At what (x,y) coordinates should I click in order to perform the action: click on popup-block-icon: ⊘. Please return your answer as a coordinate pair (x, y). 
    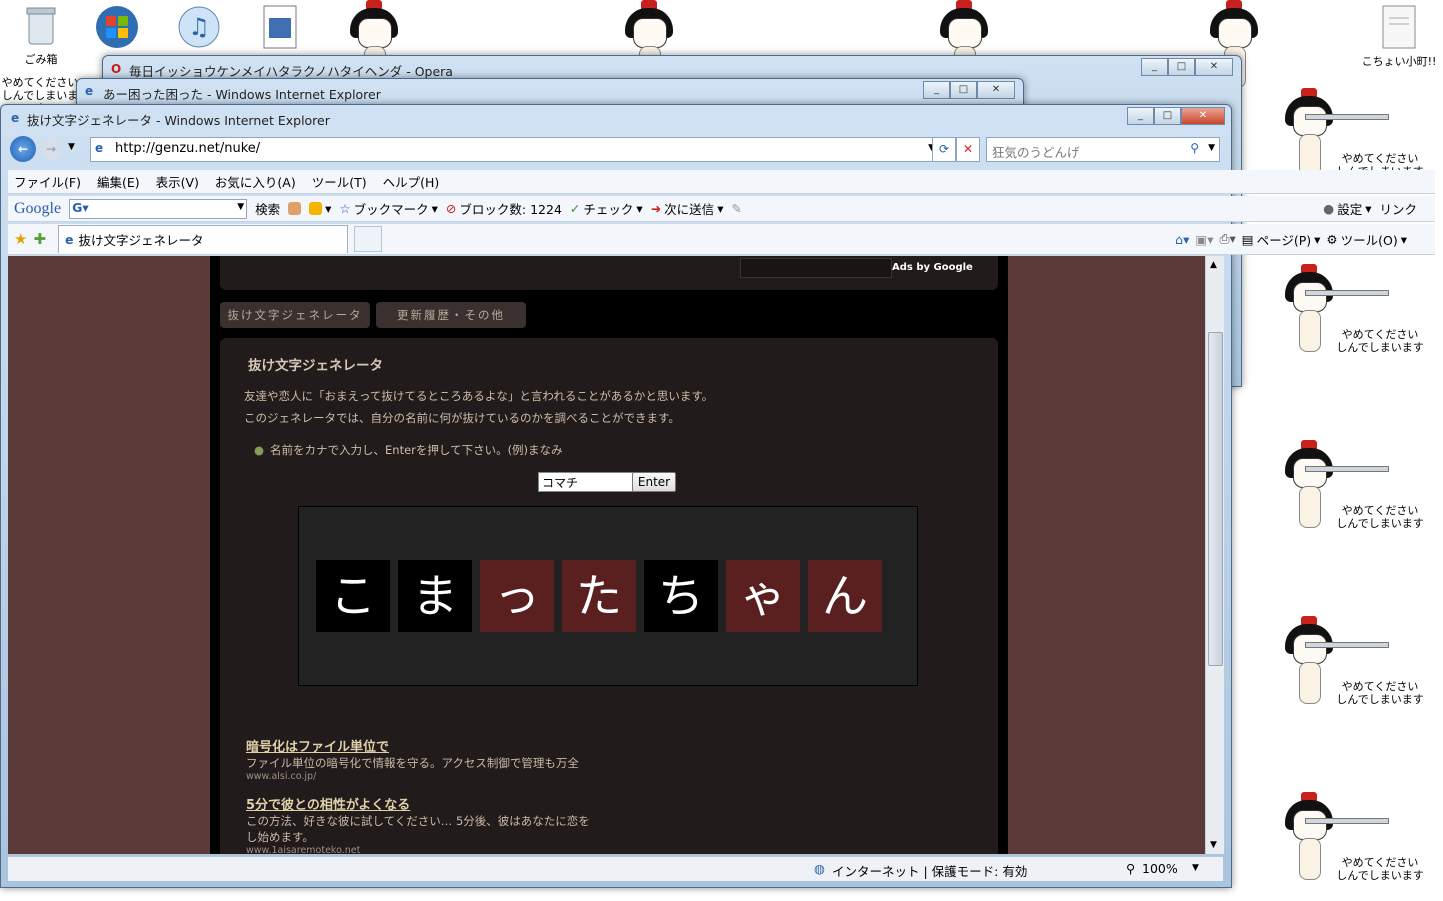
    Looking at the image, I should click on (451, 208).